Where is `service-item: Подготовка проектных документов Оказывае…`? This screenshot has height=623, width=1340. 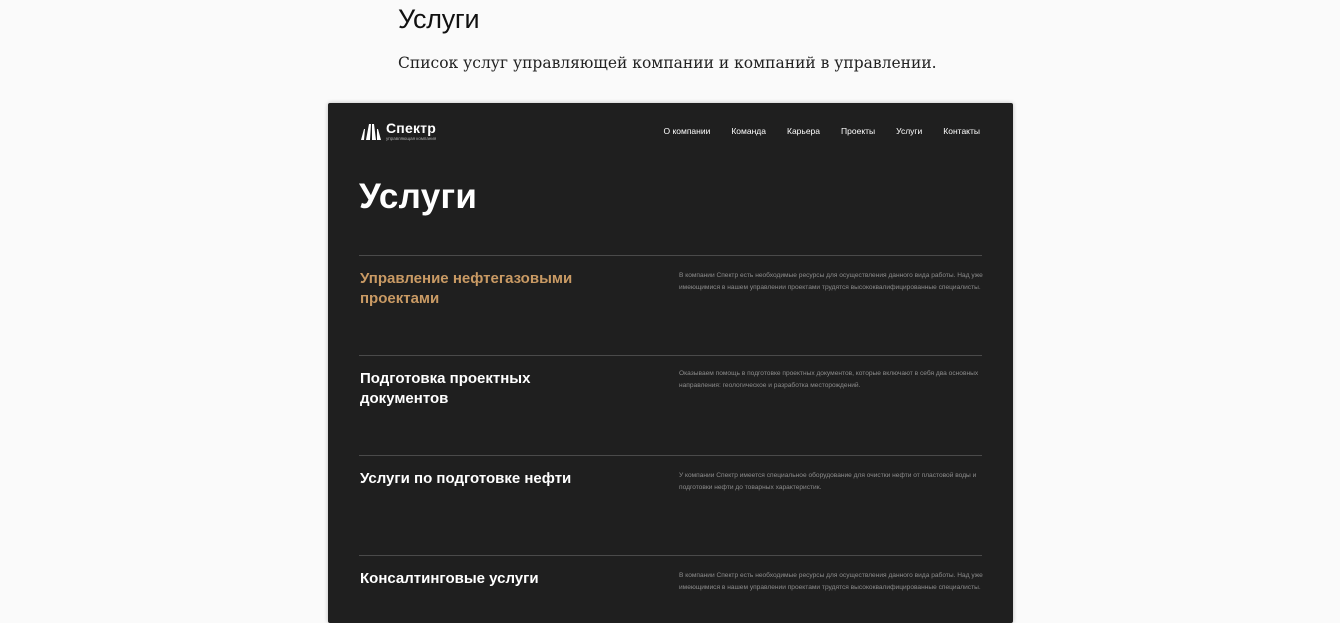 service-item: Подготовка проектных документов Оказывае… is located at coordinates (670, 381).